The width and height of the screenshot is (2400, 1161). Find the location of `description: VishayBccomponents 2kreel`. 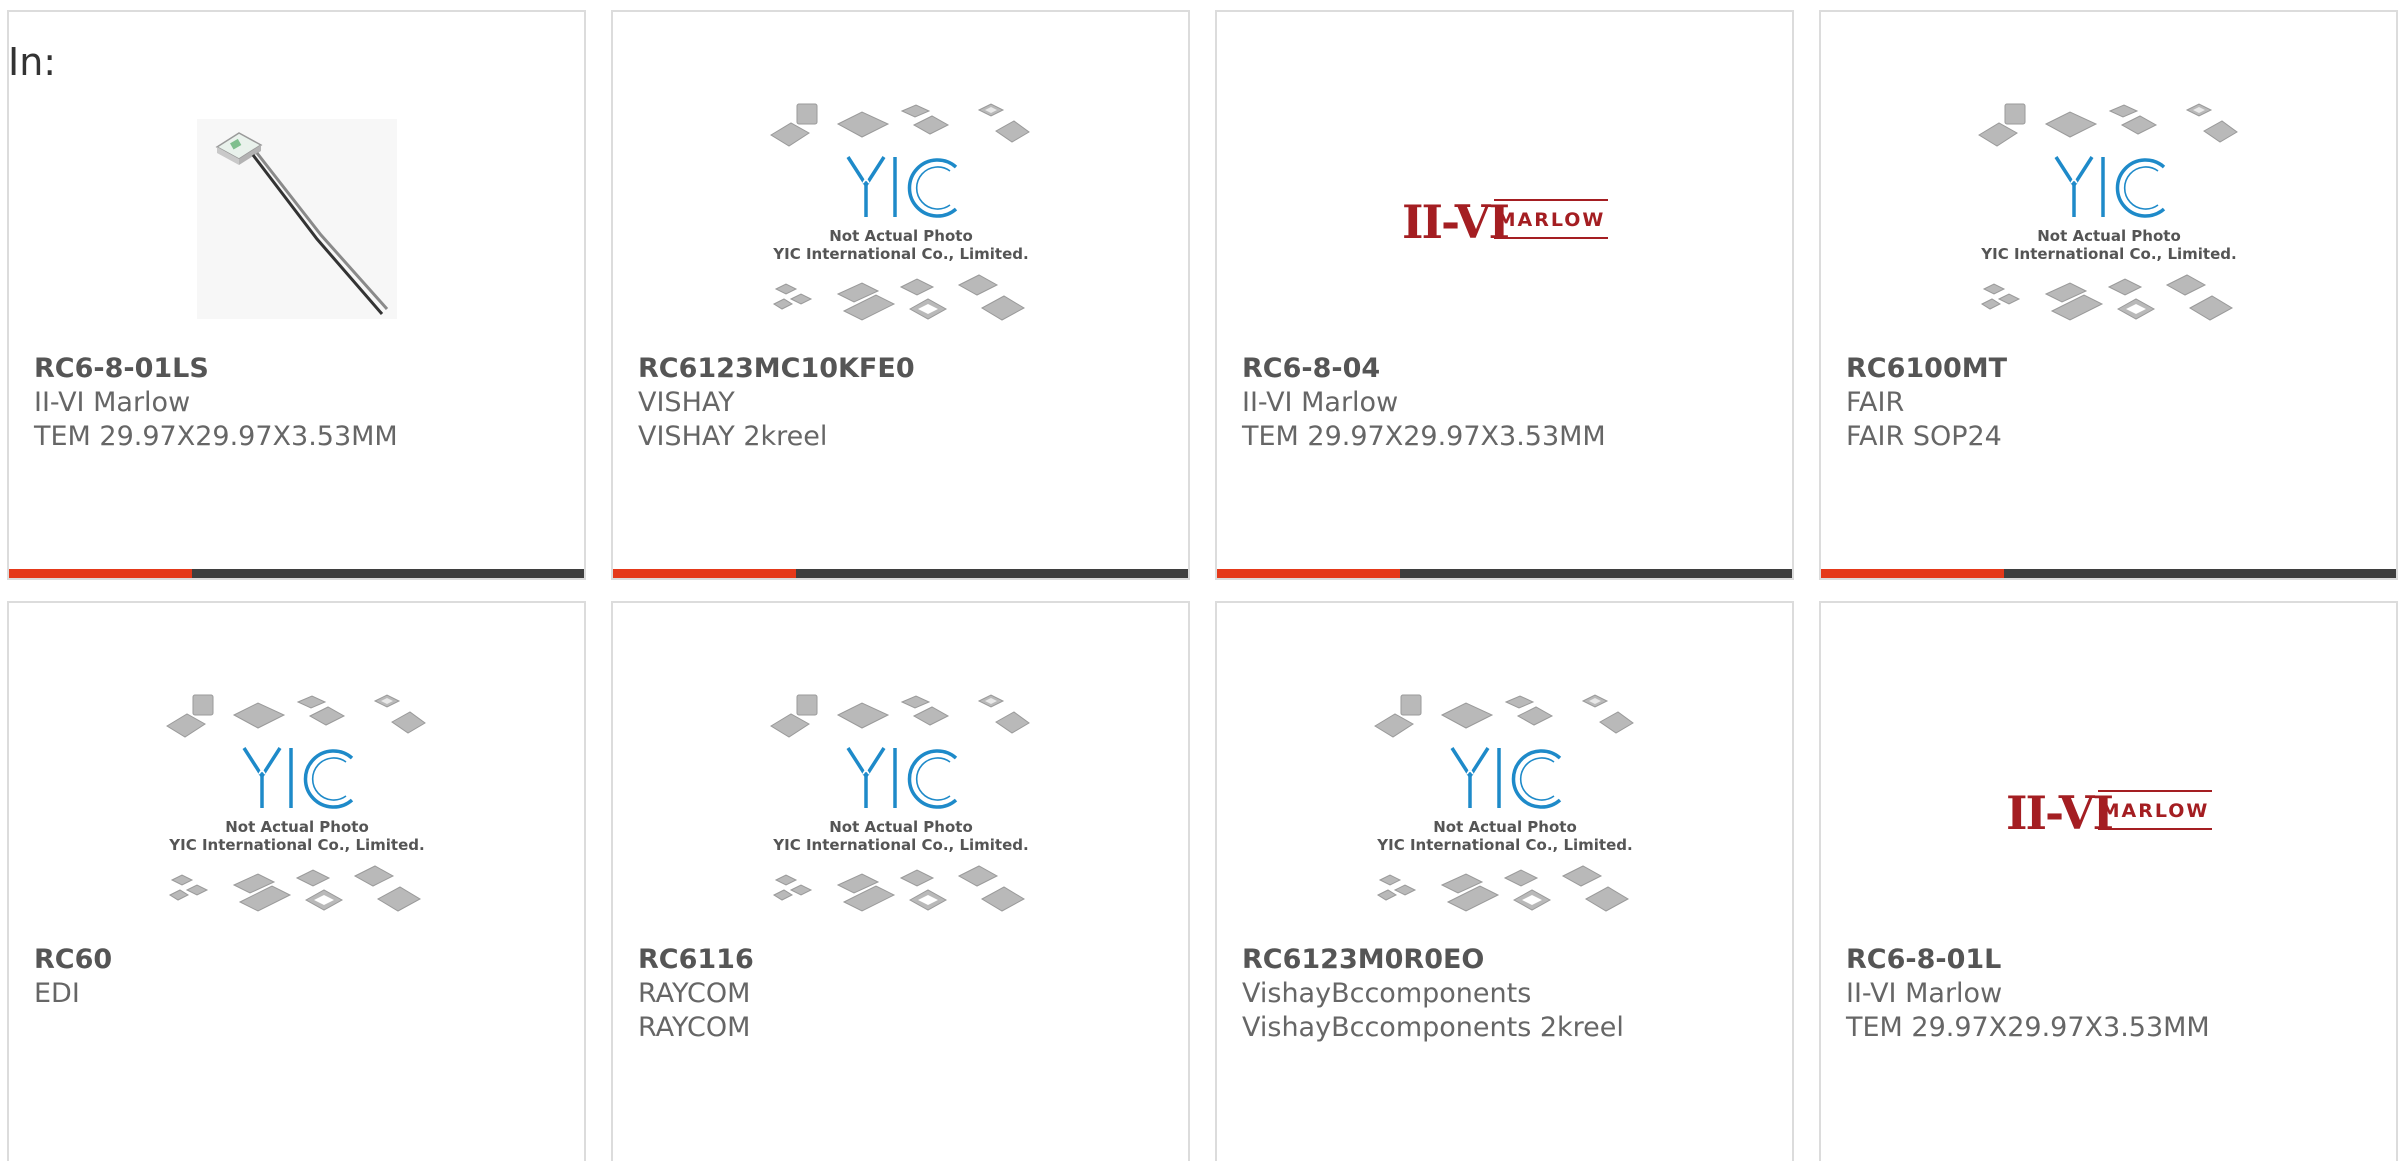

description: VishayBccomponents 2kreel is located at coordinates (1433, 1027).